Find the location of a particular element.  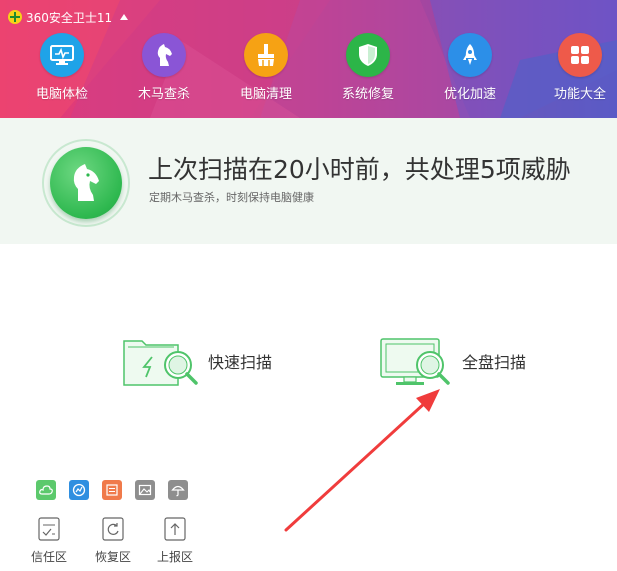

monitor-check-icon is located at coordinates (62, 55).